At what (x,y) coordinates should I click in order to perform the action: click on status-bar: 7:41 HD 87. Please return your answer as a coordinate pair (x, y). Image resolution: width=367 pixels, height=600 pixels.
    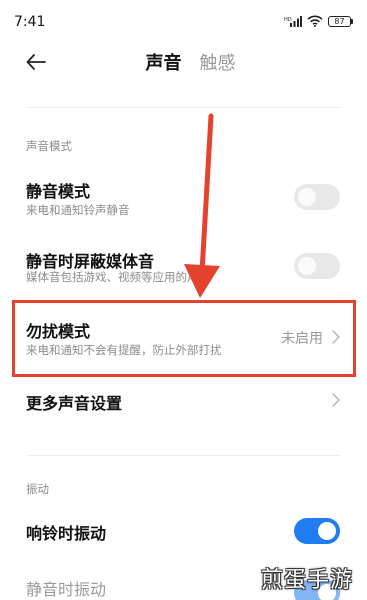
    Looking at the image, I should click on (183, 20).